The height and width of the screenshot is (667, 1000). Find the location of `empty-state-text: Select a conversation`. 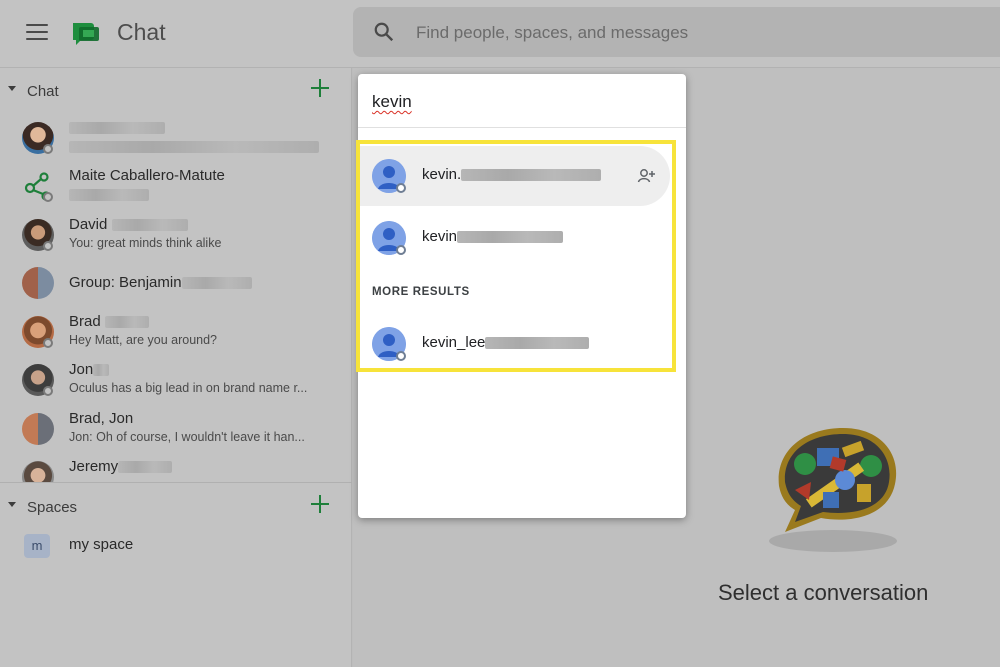

empty-state-text: Select a conversation is located at coordinates (823, 592).